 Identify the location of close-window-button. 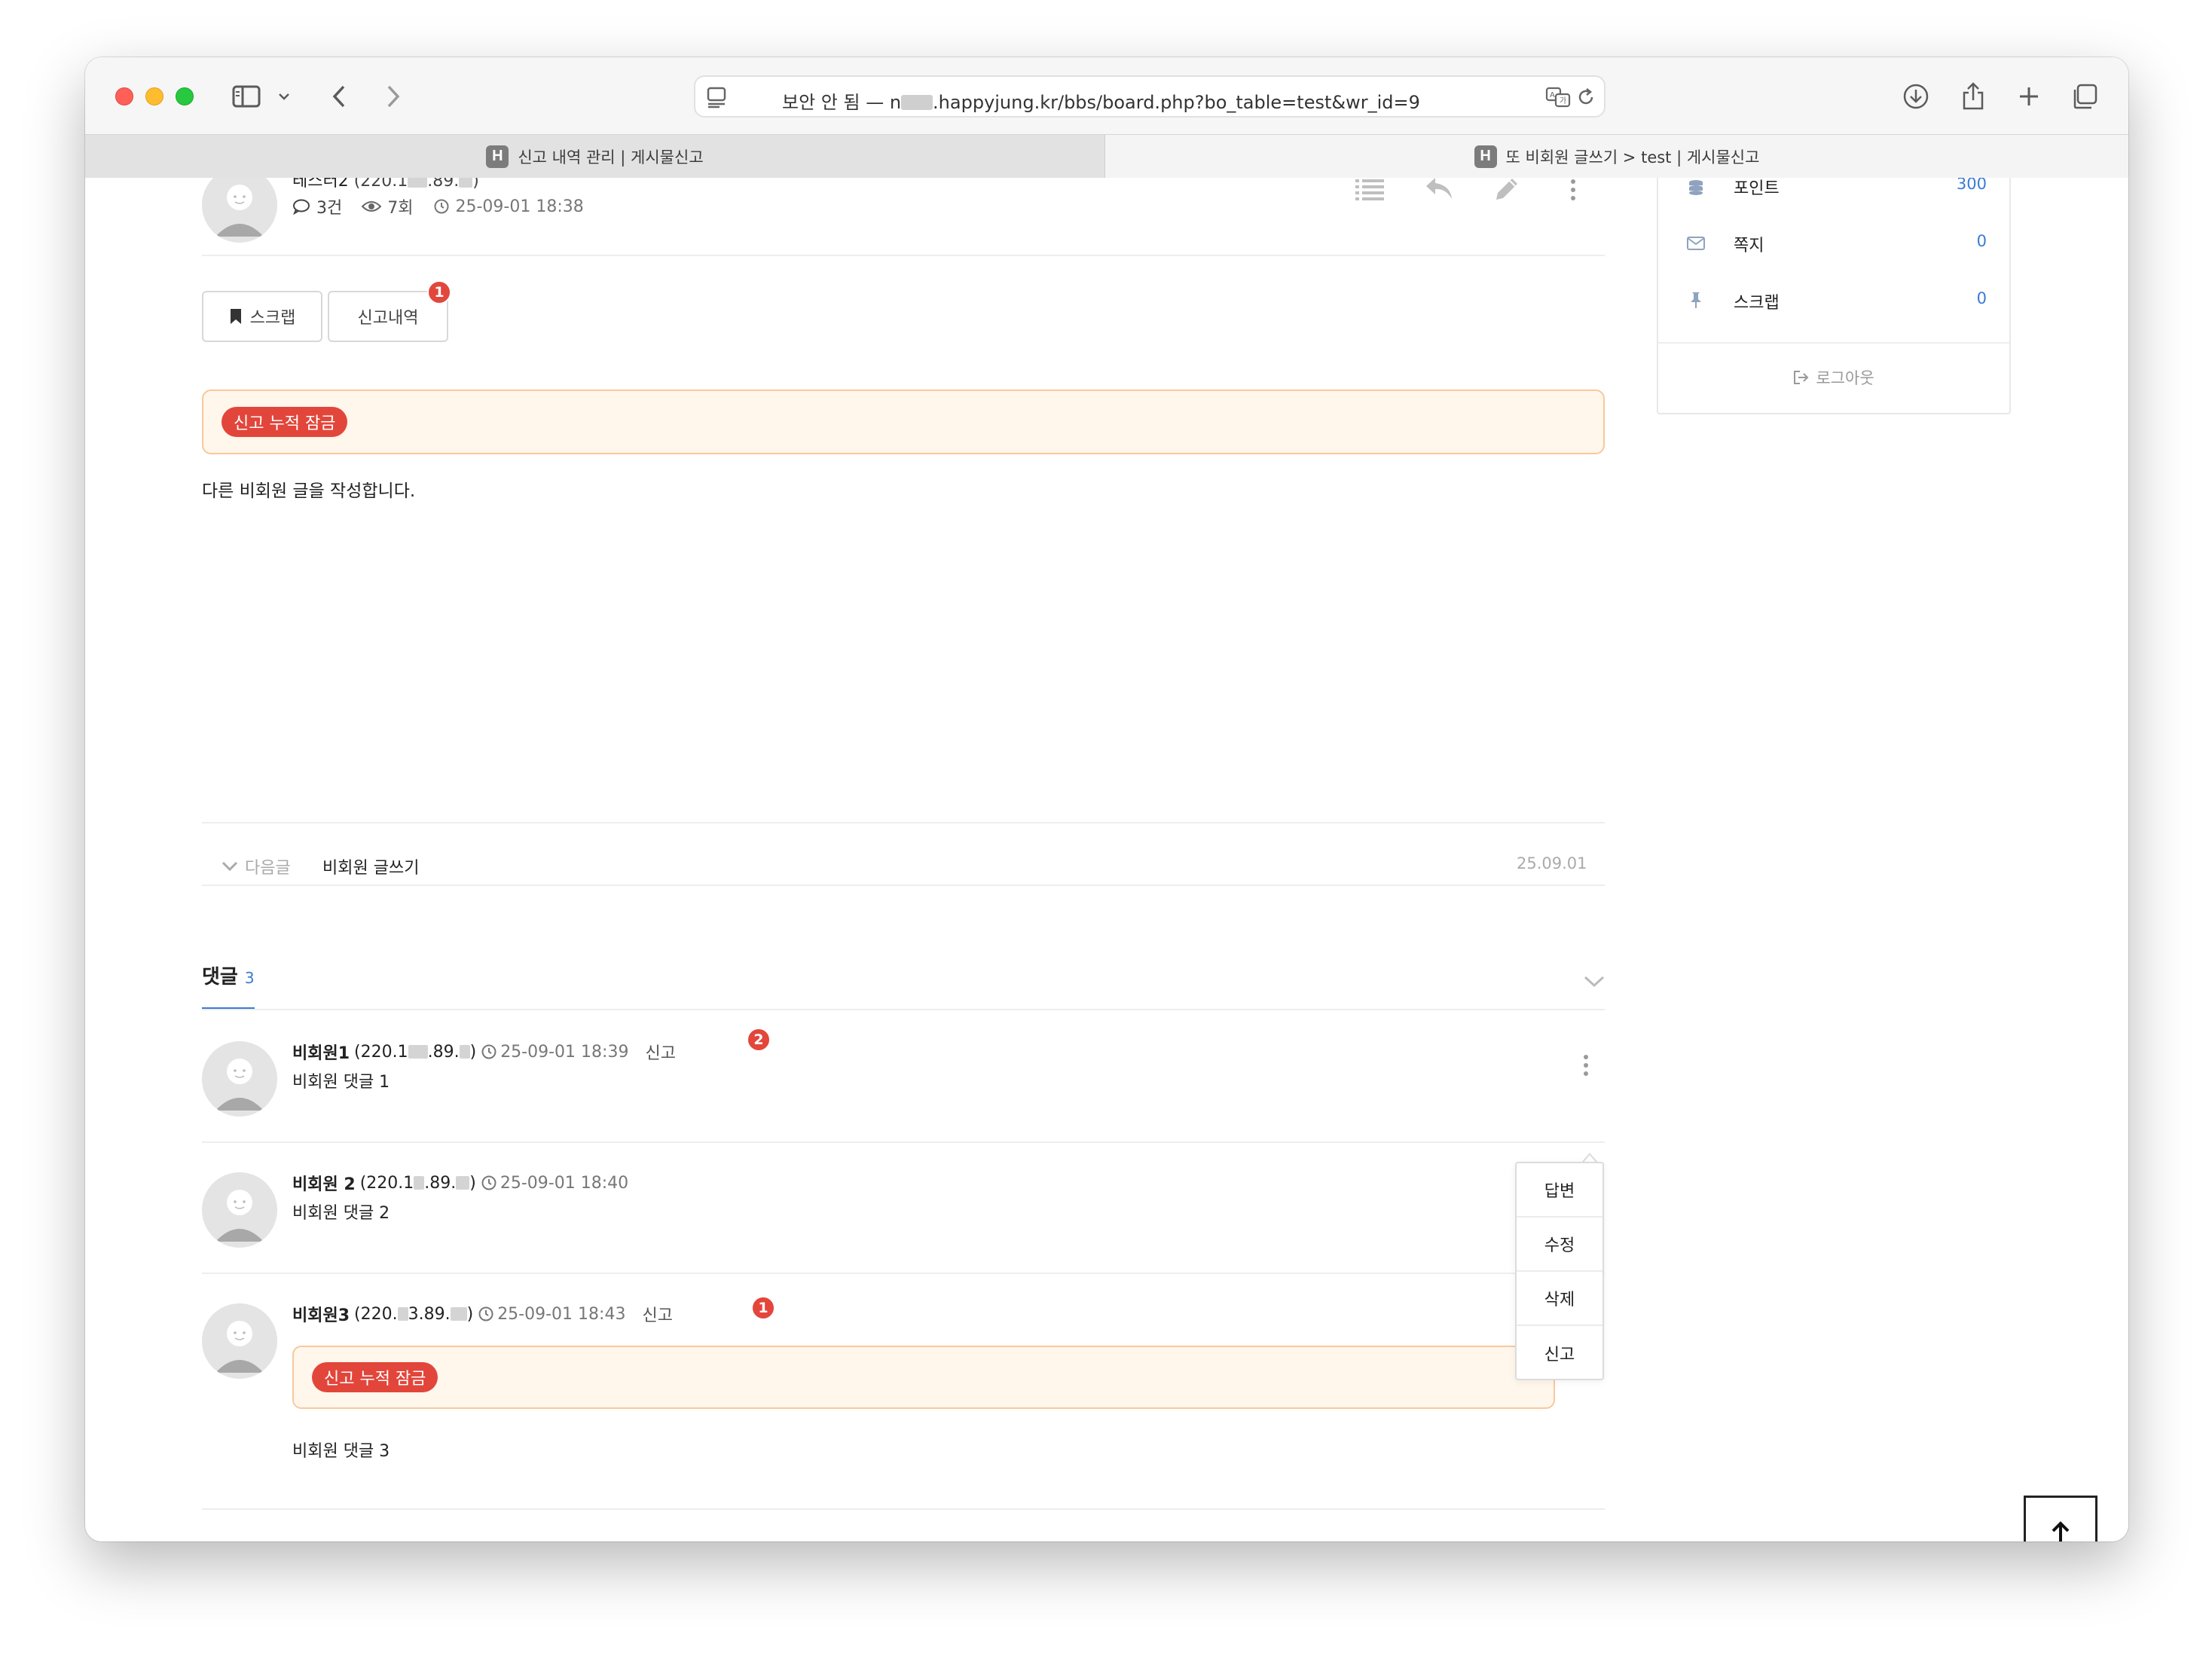
(124, 96).